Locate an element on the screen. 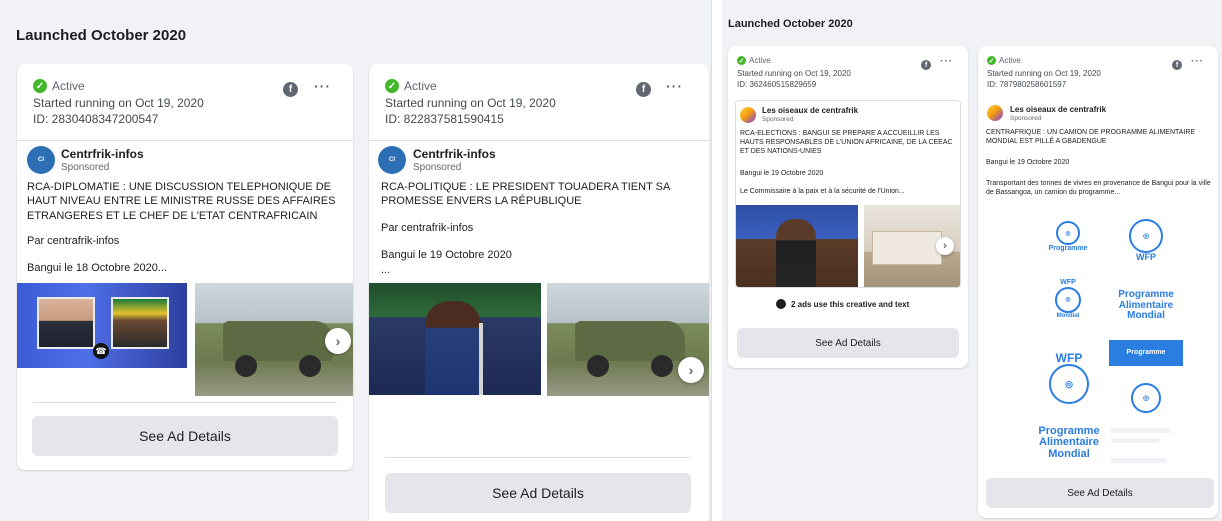 The width and height of the screenshot is (1222, 521). carousel-image-official is located at coordinates (797, 246).